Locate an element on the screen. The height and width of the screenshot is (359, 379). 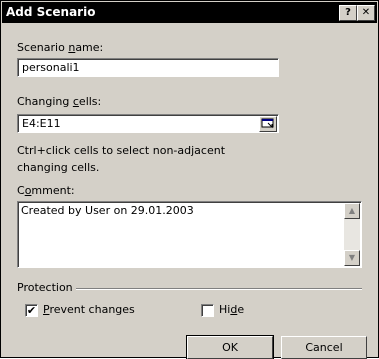
hide-checkbox is located at coordinates (207, 310).